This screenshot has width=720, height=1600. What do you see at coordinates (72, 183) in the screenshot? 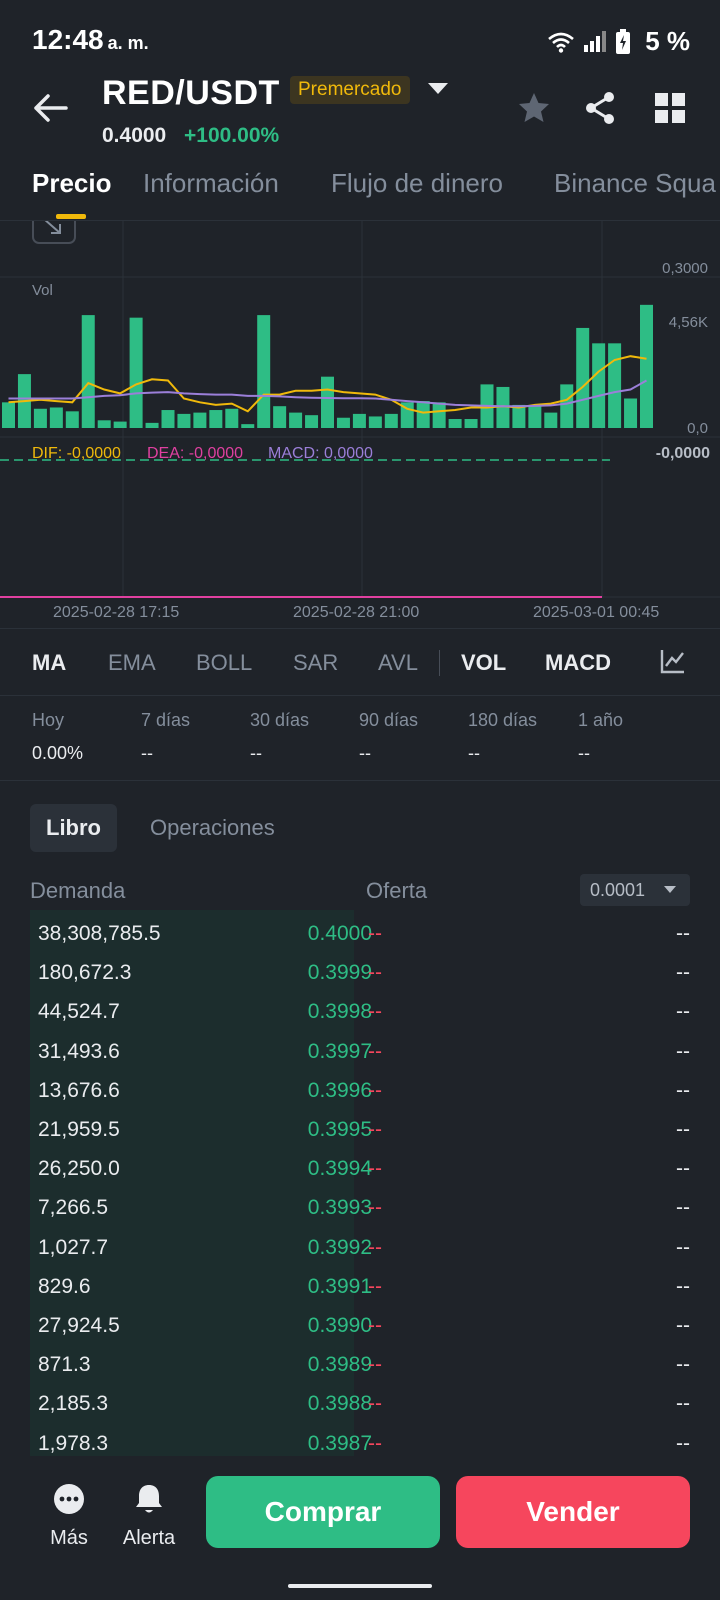
I see `tab-precio: Precio` at bounding box center [72, 183].